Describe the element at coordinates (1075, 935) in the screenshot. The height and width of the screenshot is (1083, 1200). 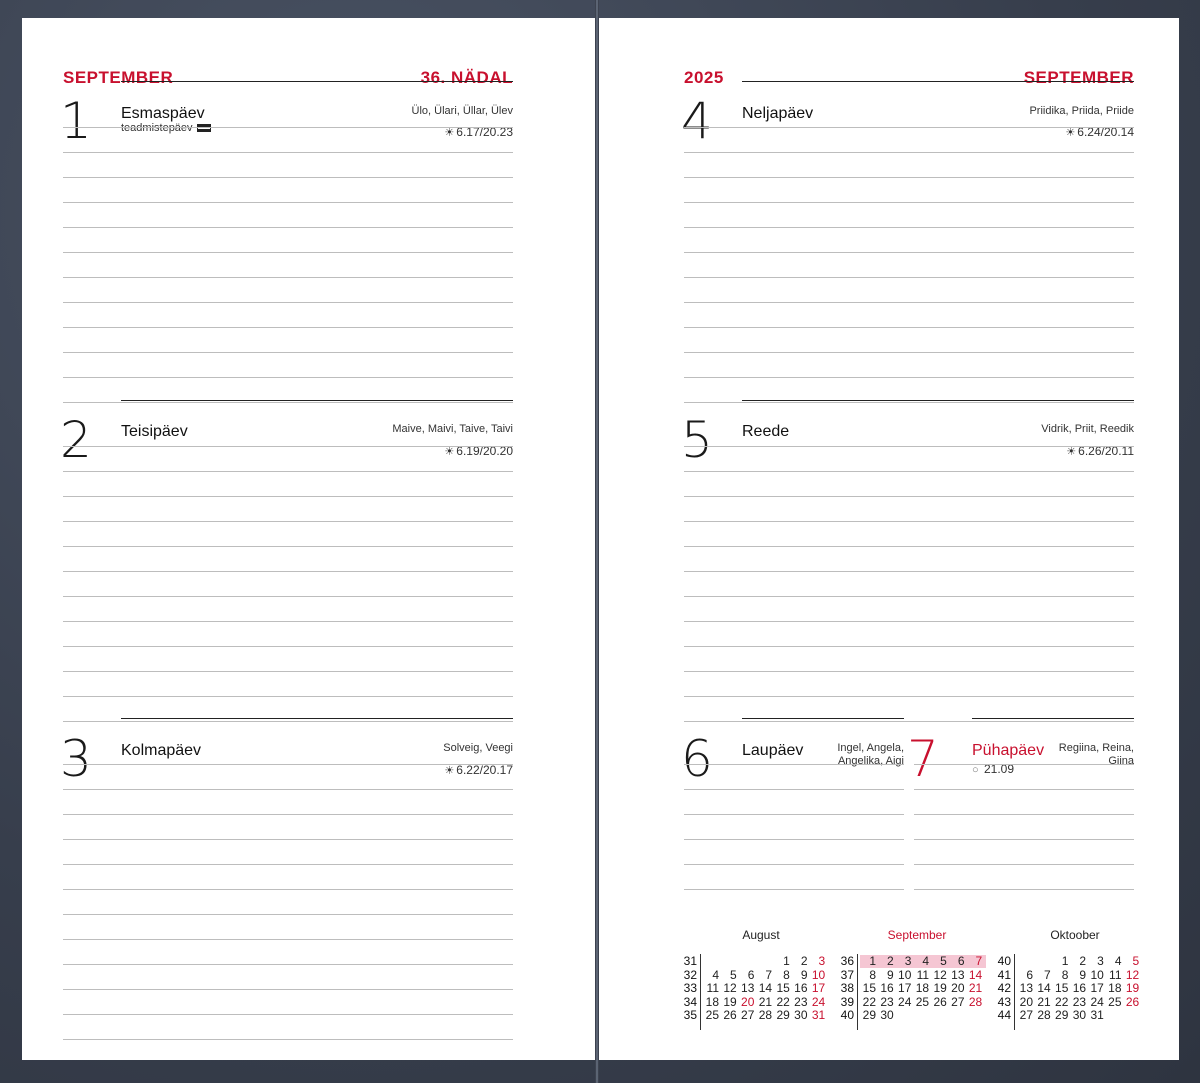
I see `mini-cal-title-oktoober: Oktoober` at that location.